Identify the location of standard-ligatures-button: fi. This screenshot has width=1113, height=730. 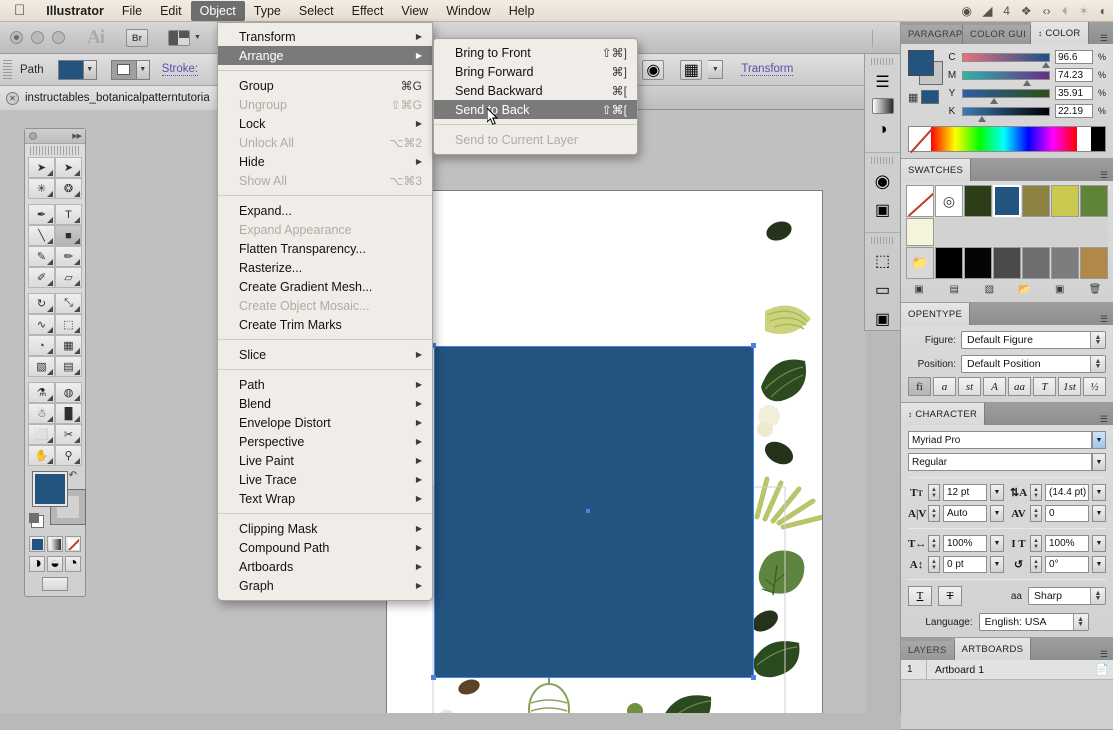
(919, 386).